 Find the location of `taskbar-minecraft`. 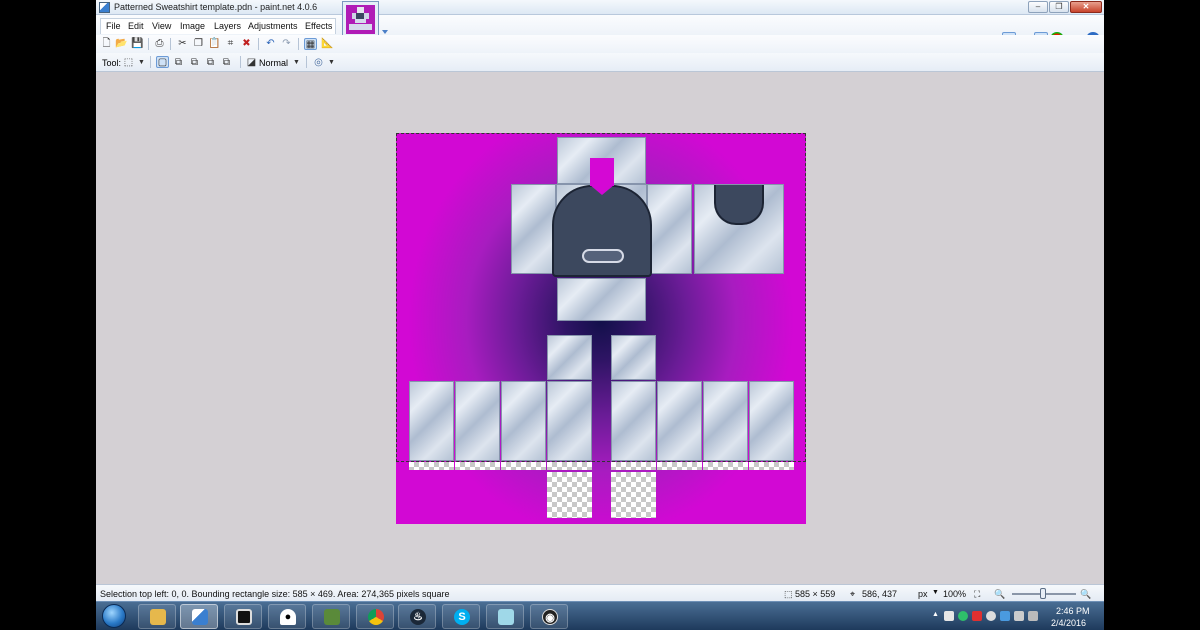

taskbar-minecraft is located at coordinates (331, 616).